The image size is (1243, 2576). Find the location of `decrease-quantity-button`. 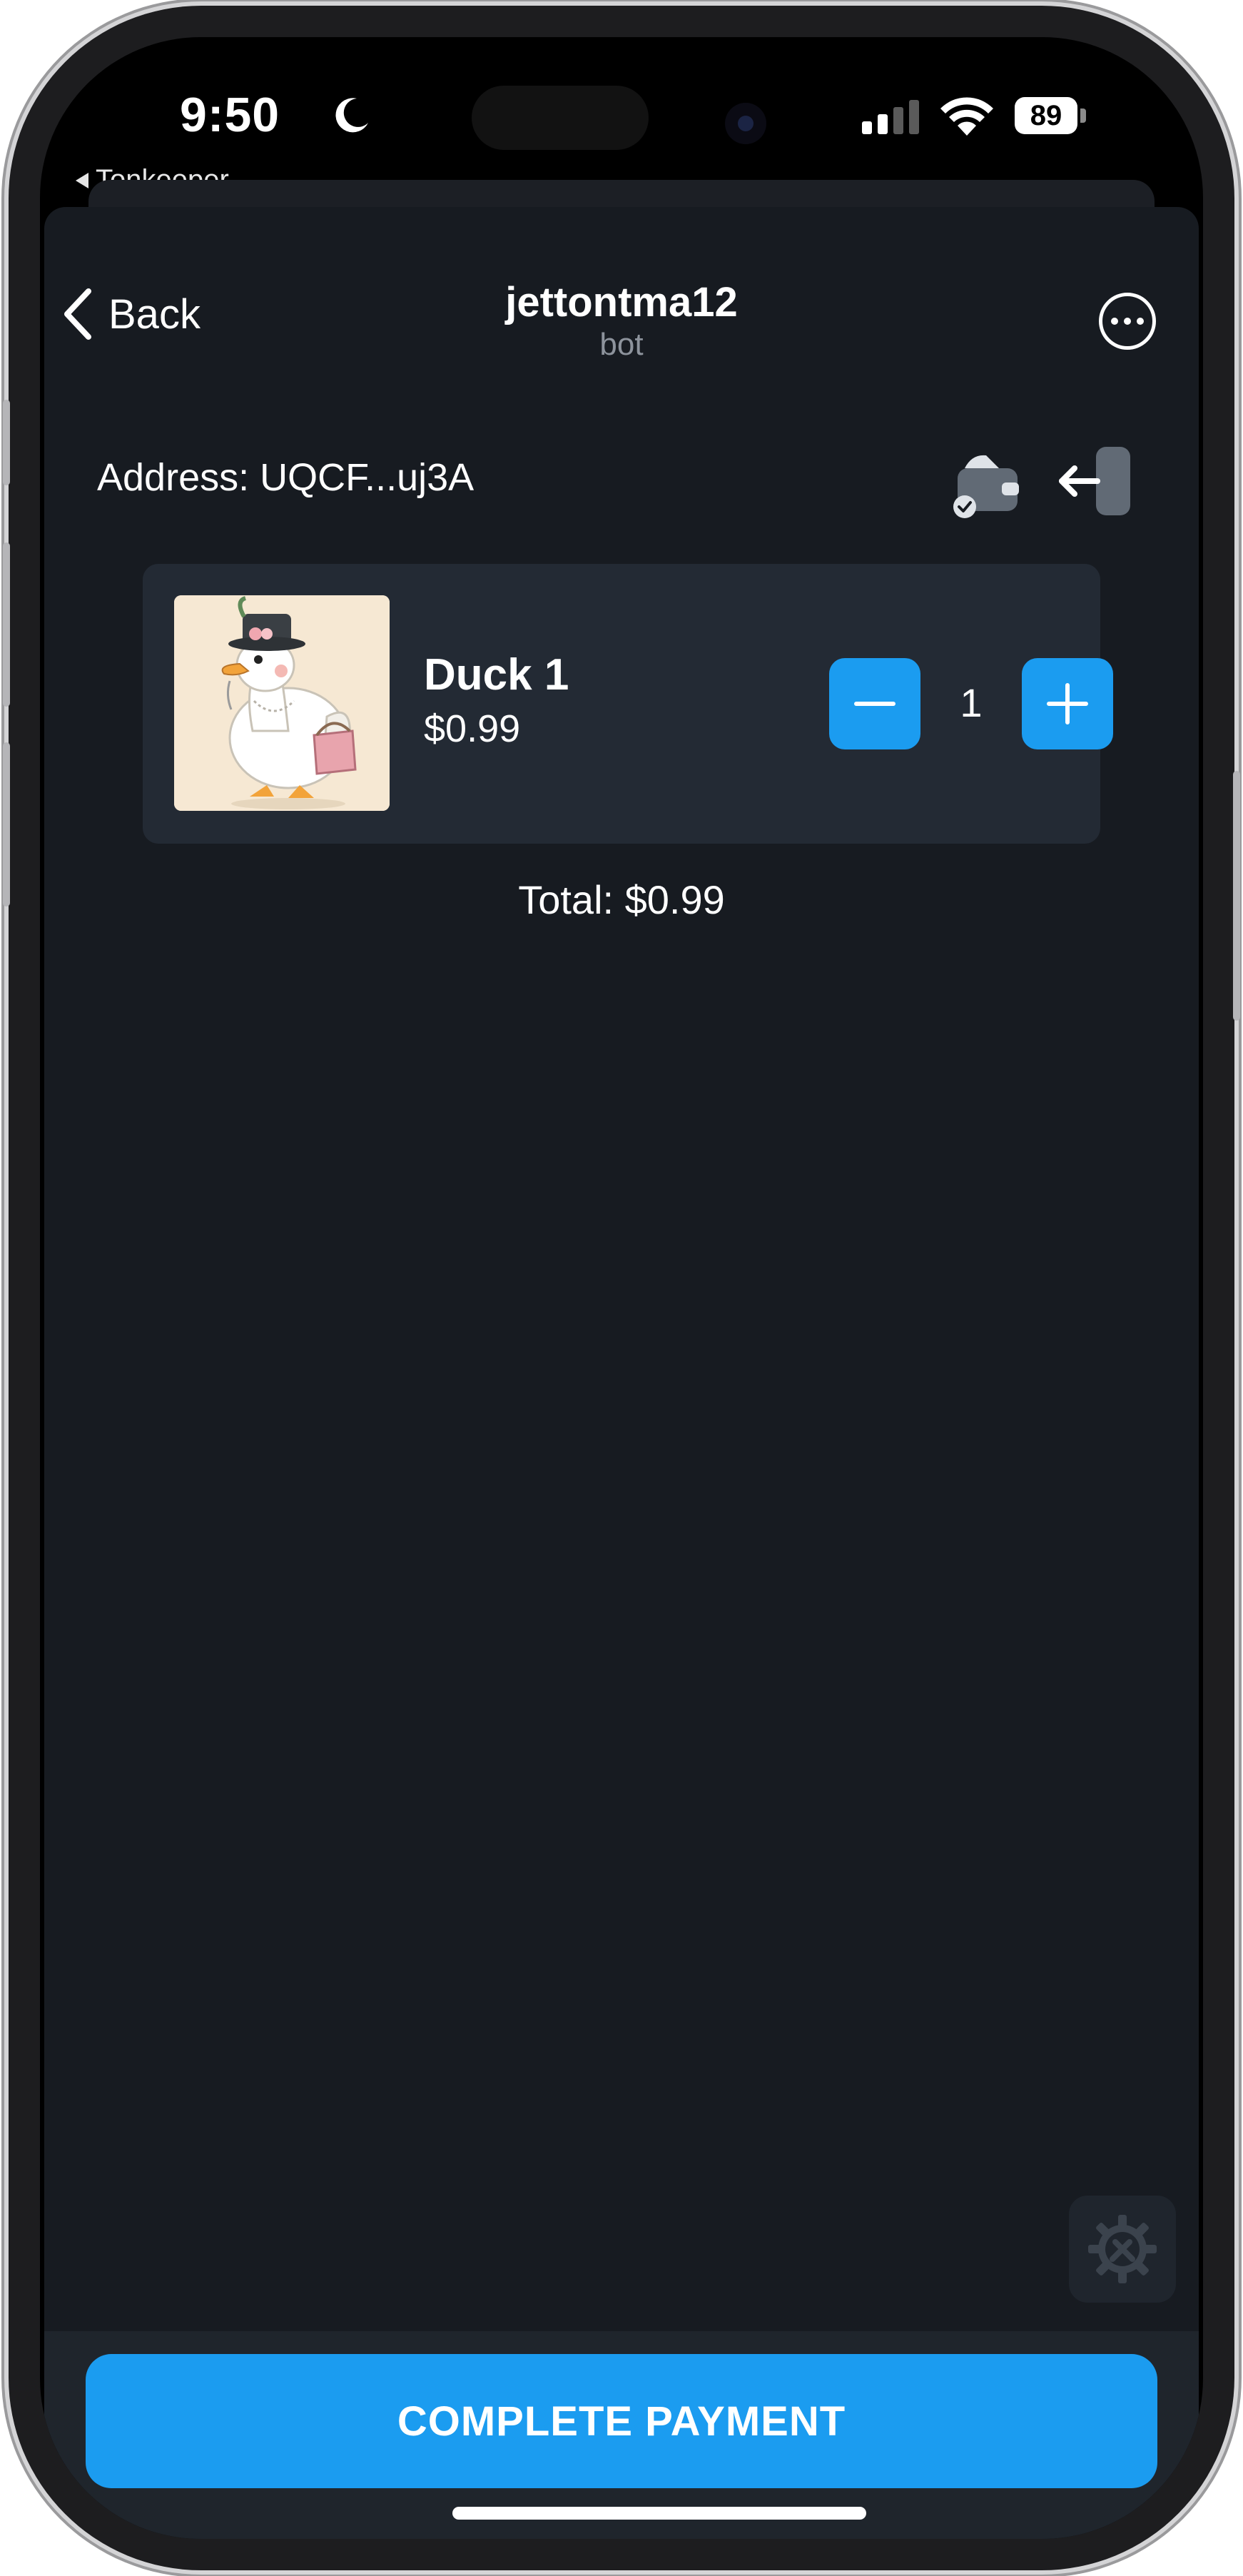

decrease-quantity-button is located at coordinates (874, 703).